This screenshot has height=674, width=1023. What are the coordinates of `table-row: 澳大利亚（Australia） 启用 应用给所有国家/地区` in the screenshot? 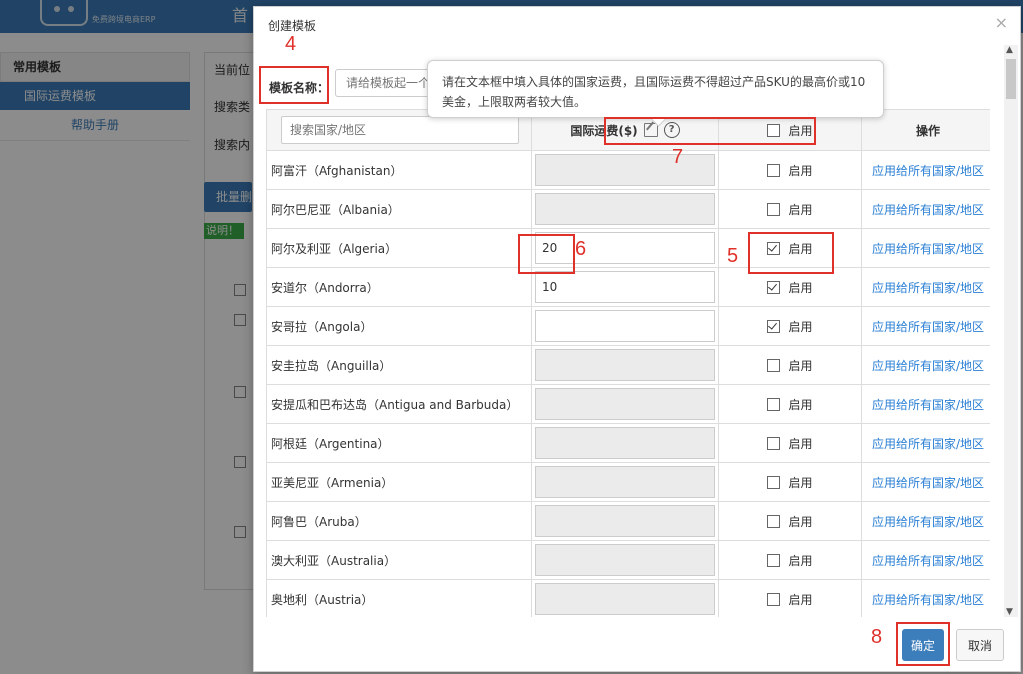 It's located at (628, 560).